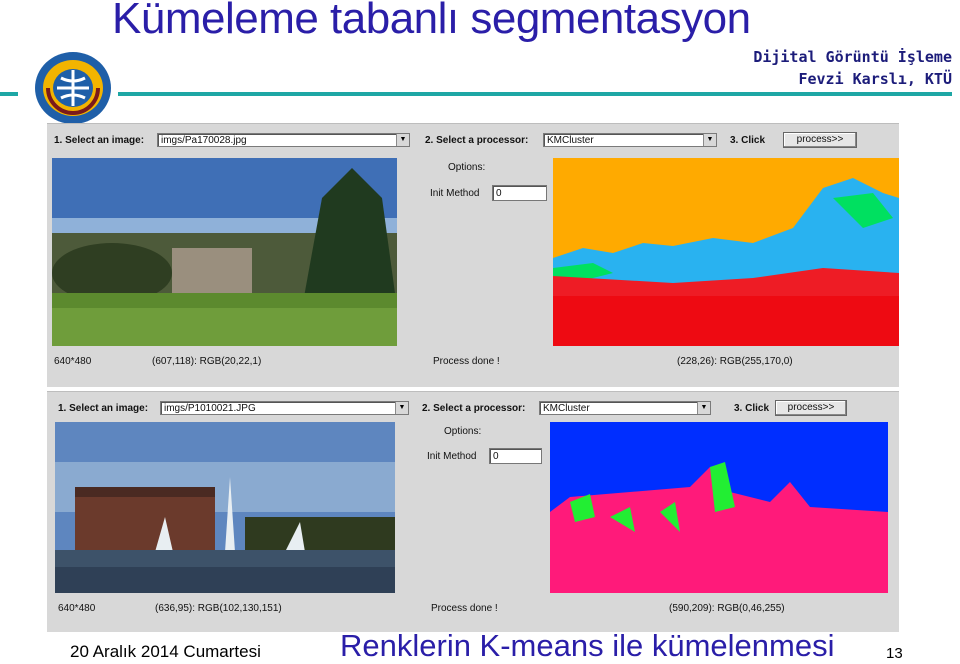  Describe the element at coordinates (218, 608) in the screenshot. I see `left-pixel-info: (636,95): RGB(102,130,151)` at that location.